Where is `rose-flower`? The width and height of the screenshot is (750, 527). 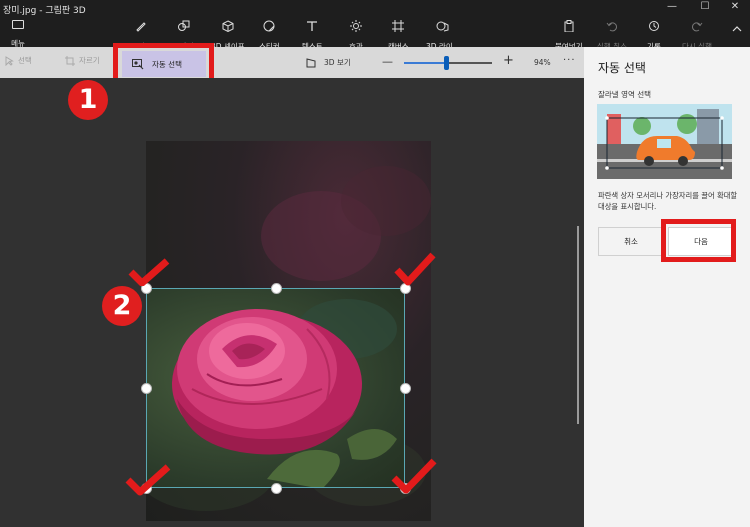 rose-flower is located at coordinates (284, 393).